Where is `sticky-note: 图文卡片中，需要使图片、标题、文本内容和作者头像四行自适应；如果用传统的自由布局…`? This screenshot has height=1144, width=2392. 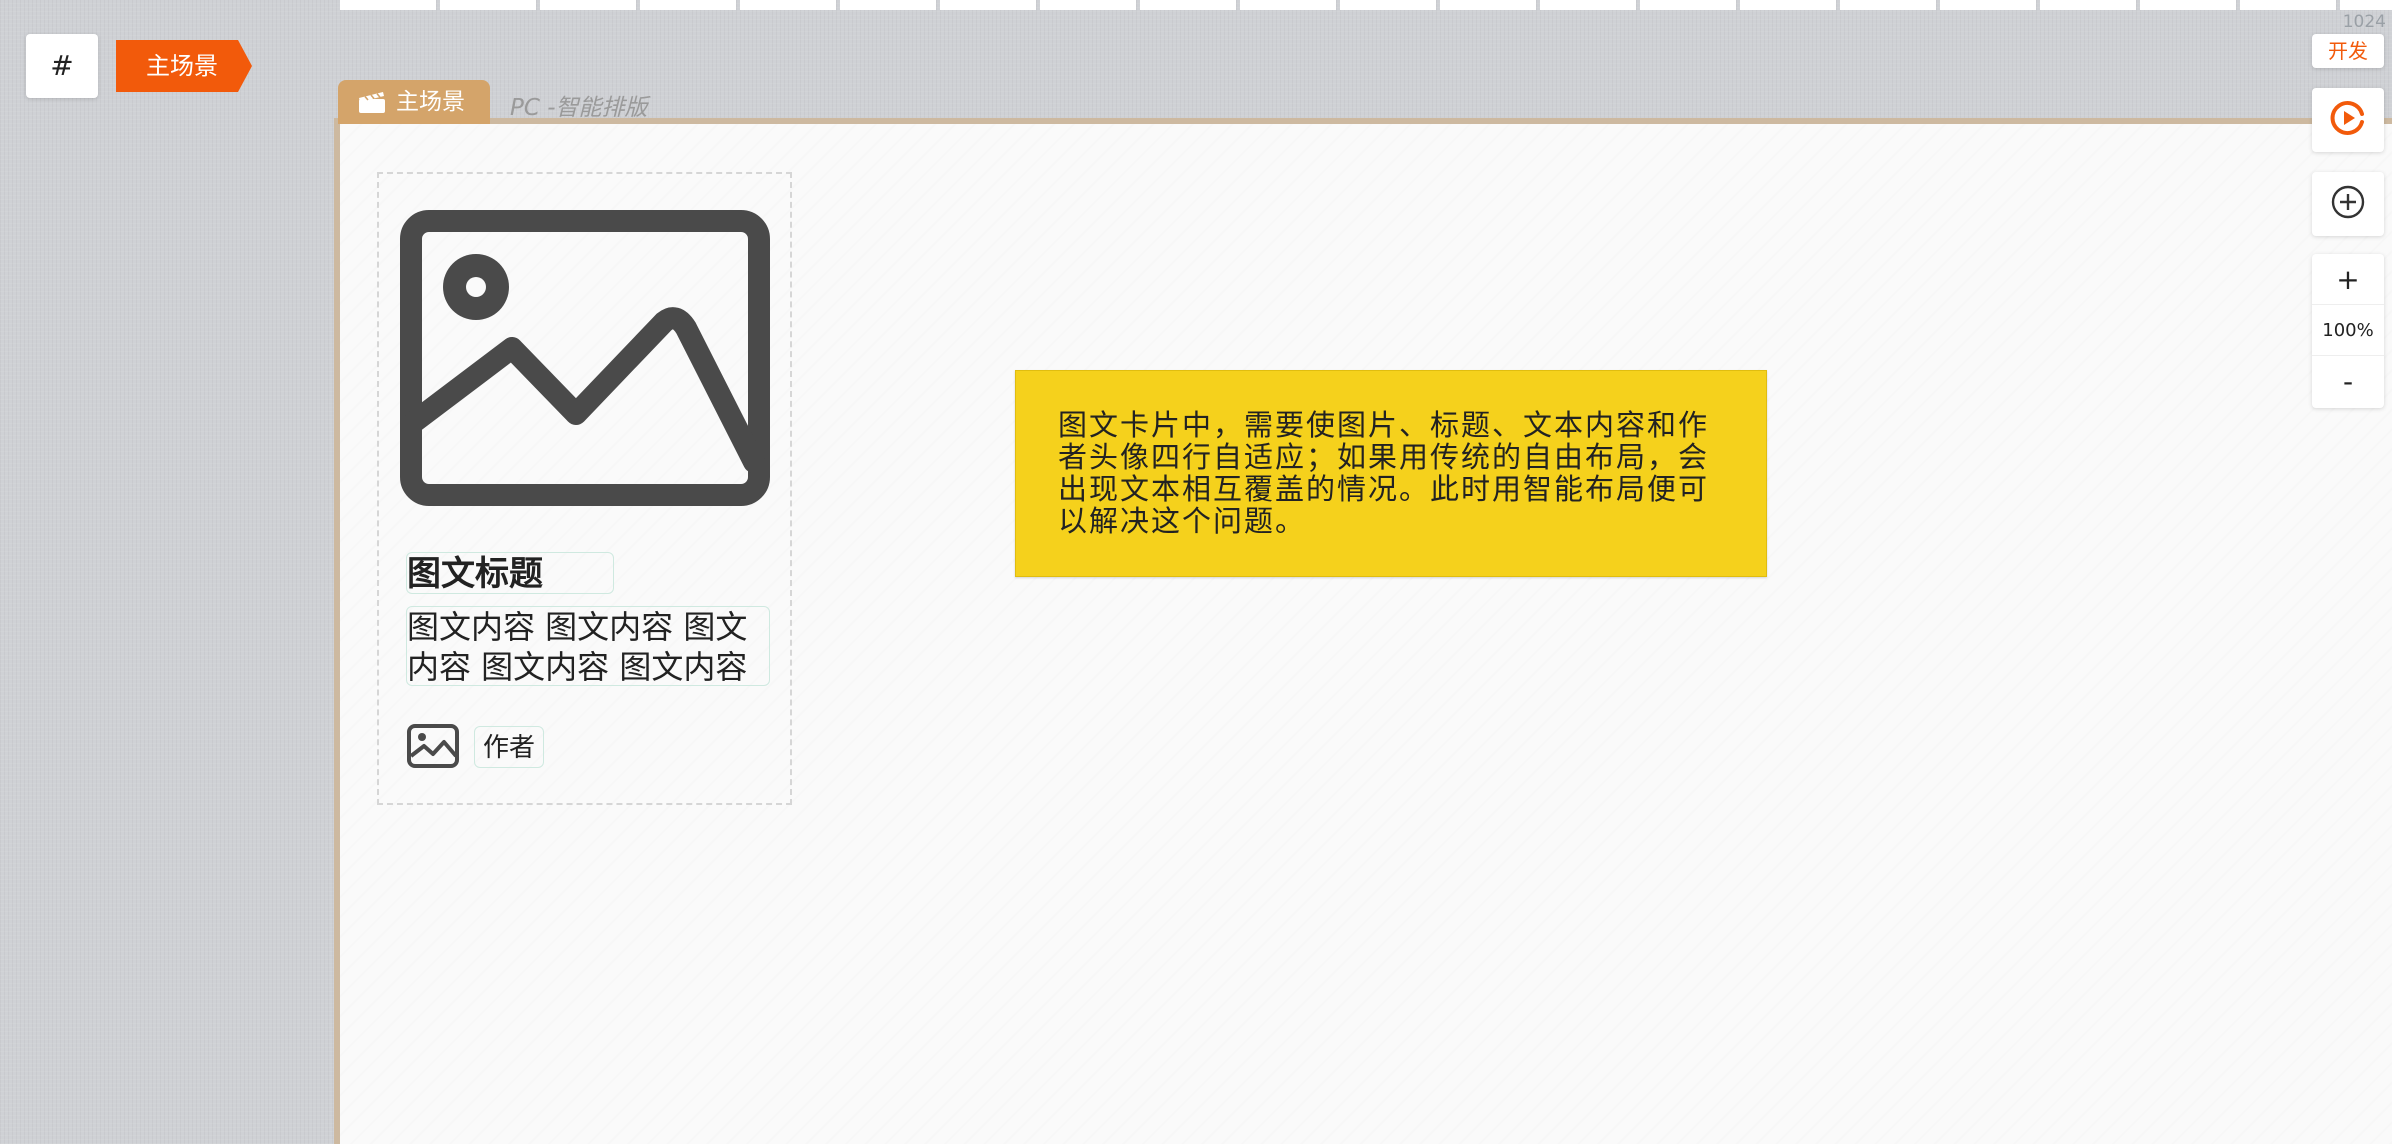 sticky-note: 图文卡片中，需要使图片、标题、文本内容和作者头像四行自适应；如果用传统的自由布局… is located at coordinates (1391, 473).